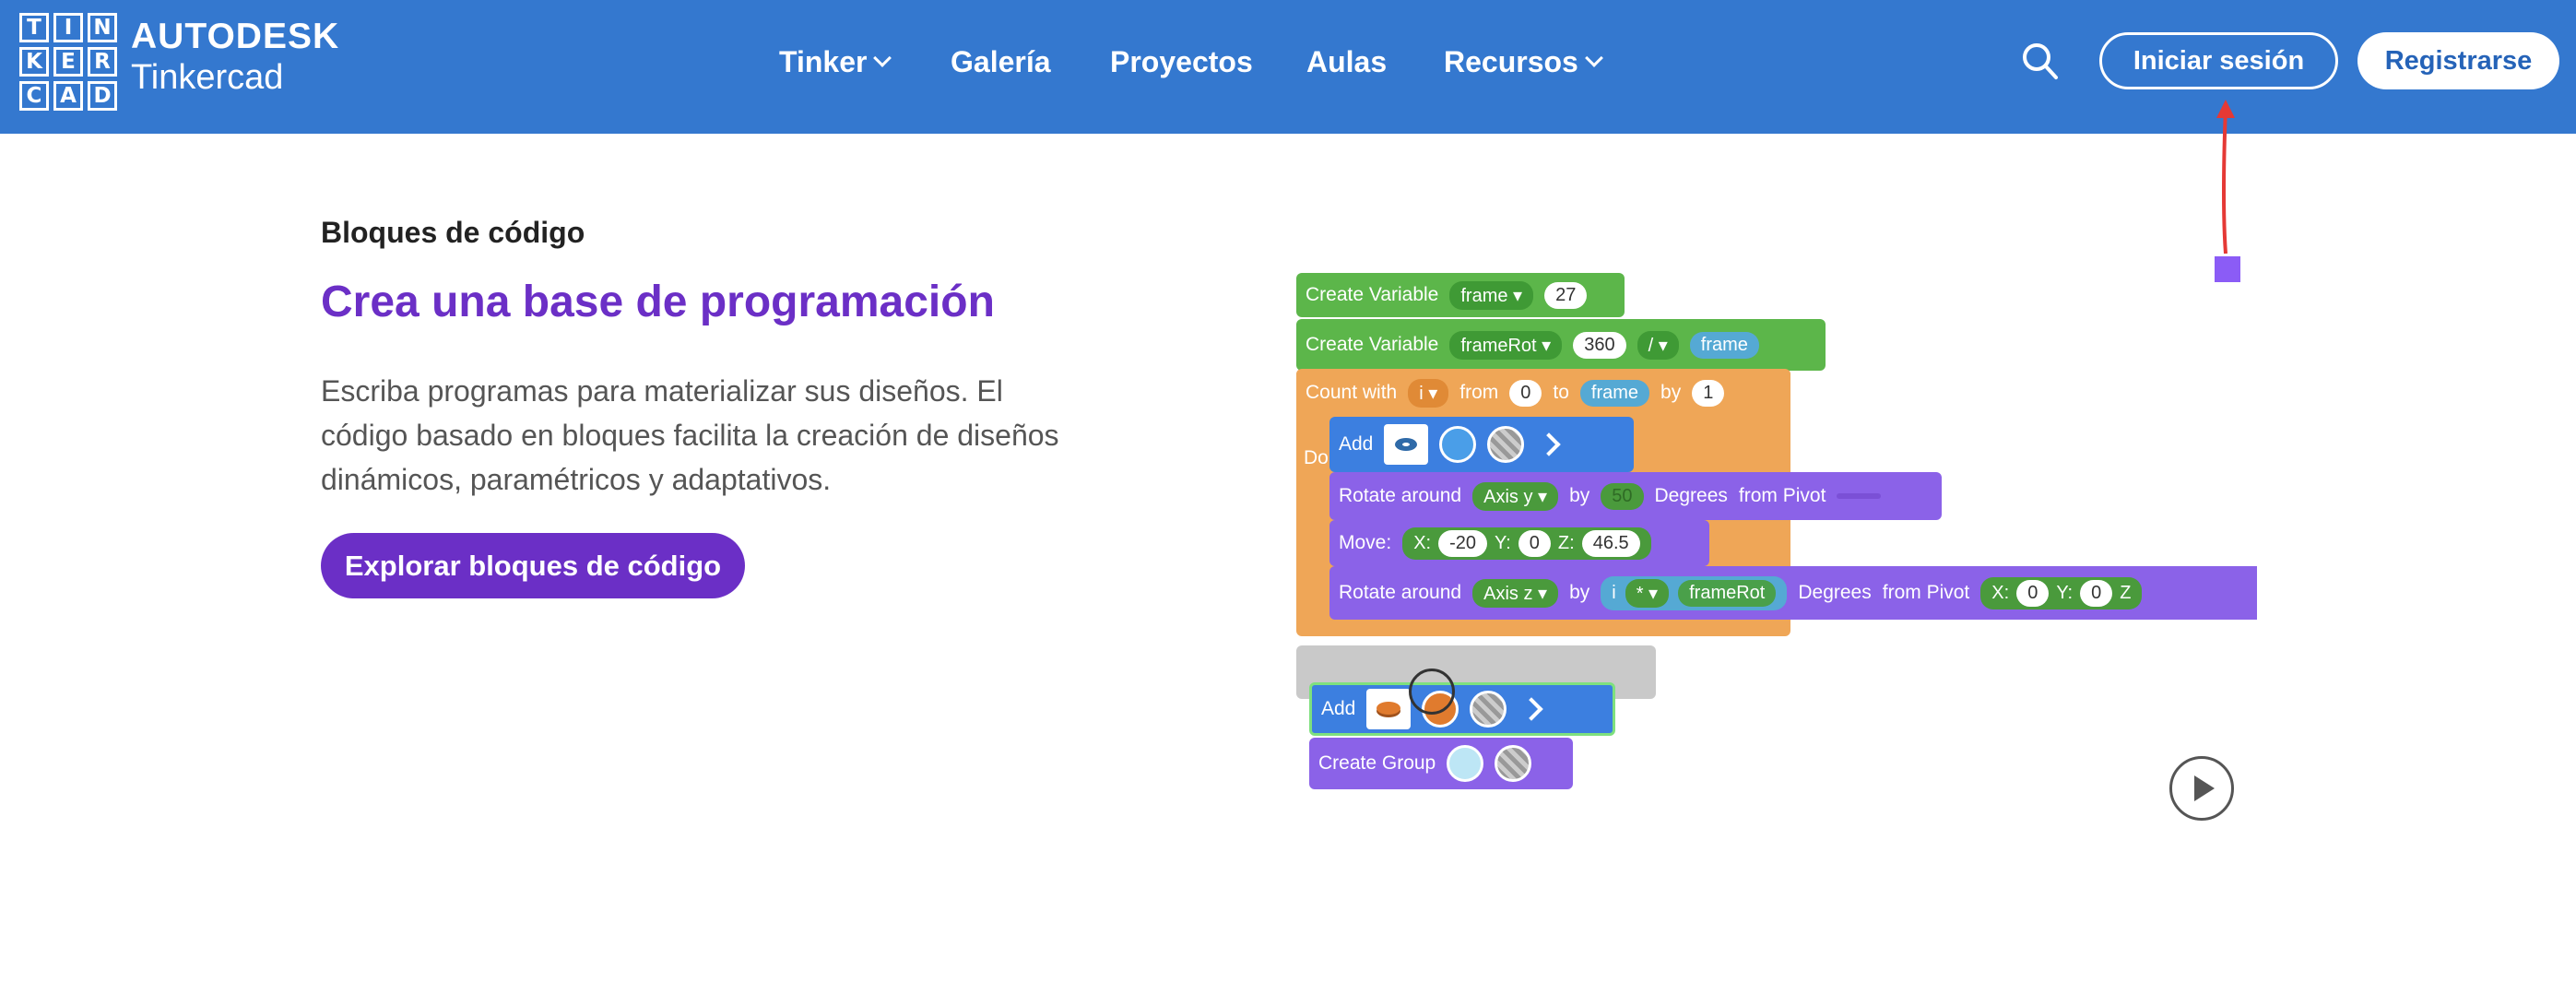 The width and height of the screenshot is (2576, 994). What do you see at coordinates (102, 28) in the screenshot?
I see `logo-letter: N` at bounding box center [102, 28].